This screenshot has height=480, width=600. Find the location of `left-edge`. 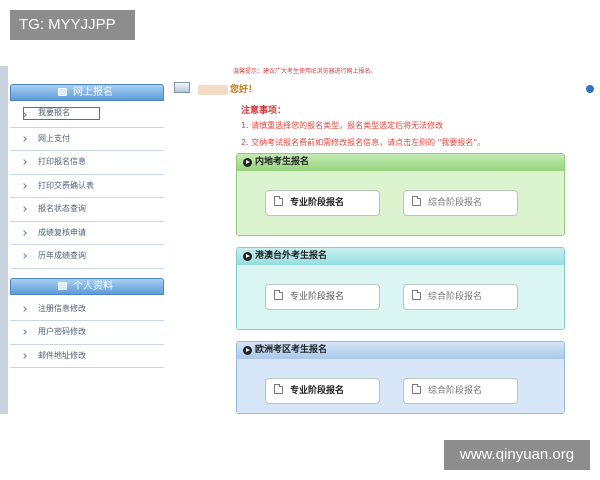

left-edge is located at coordinates (4, 240).